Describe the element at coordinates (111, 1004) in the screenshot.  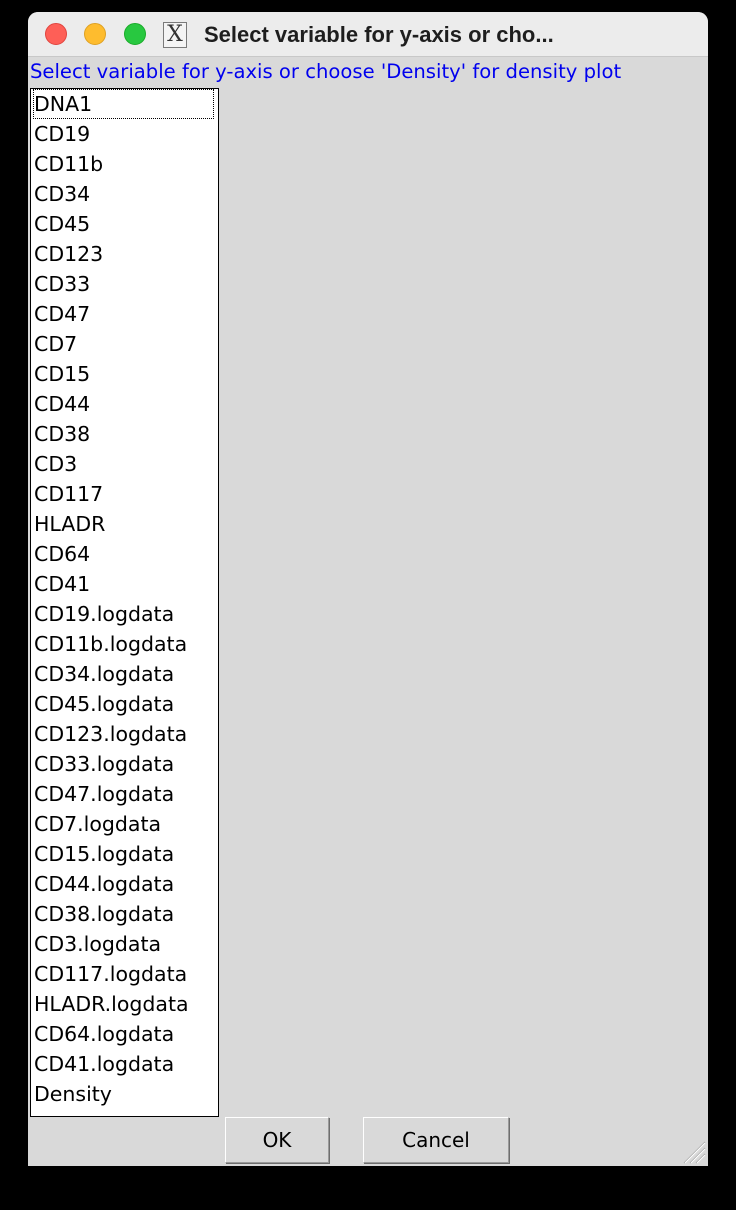
I see `variable-list-item: HLADR.logdata` at that location.